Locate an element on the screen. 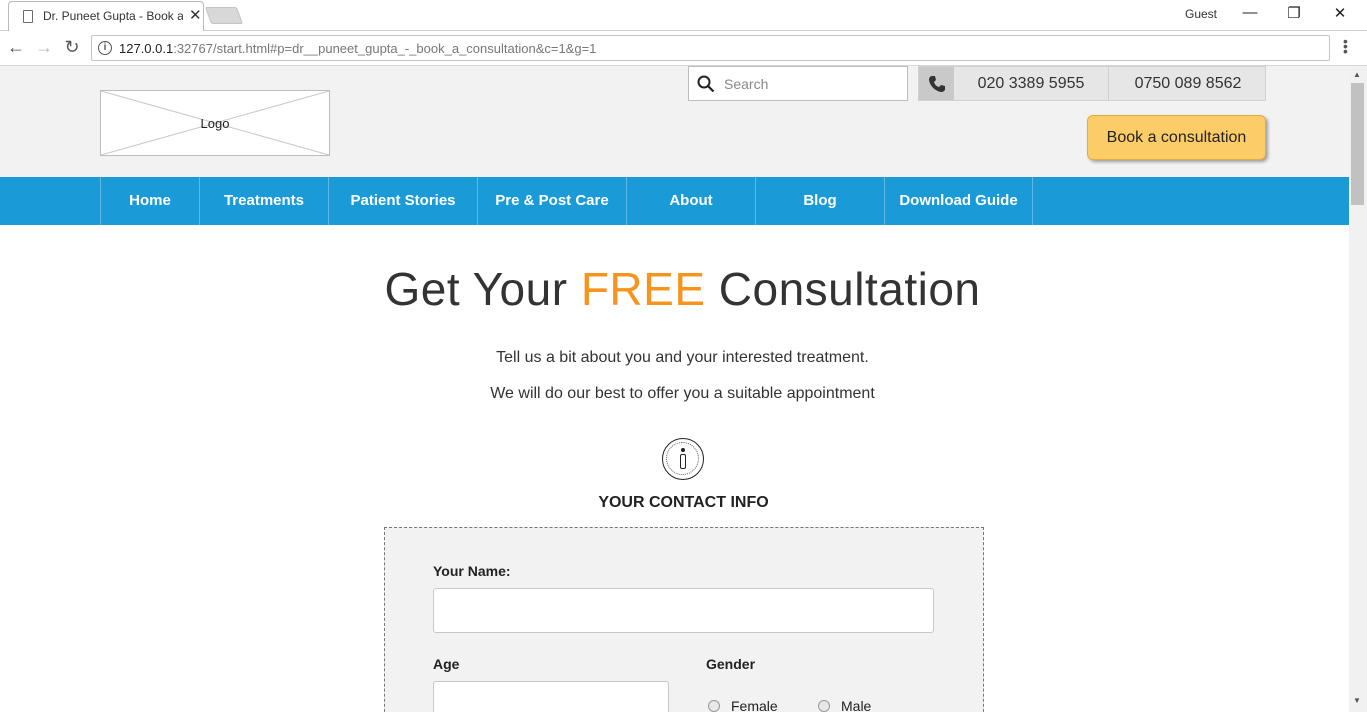 This screenshot has height=712, width=1367. name-input is located at coordinates (683, 610).